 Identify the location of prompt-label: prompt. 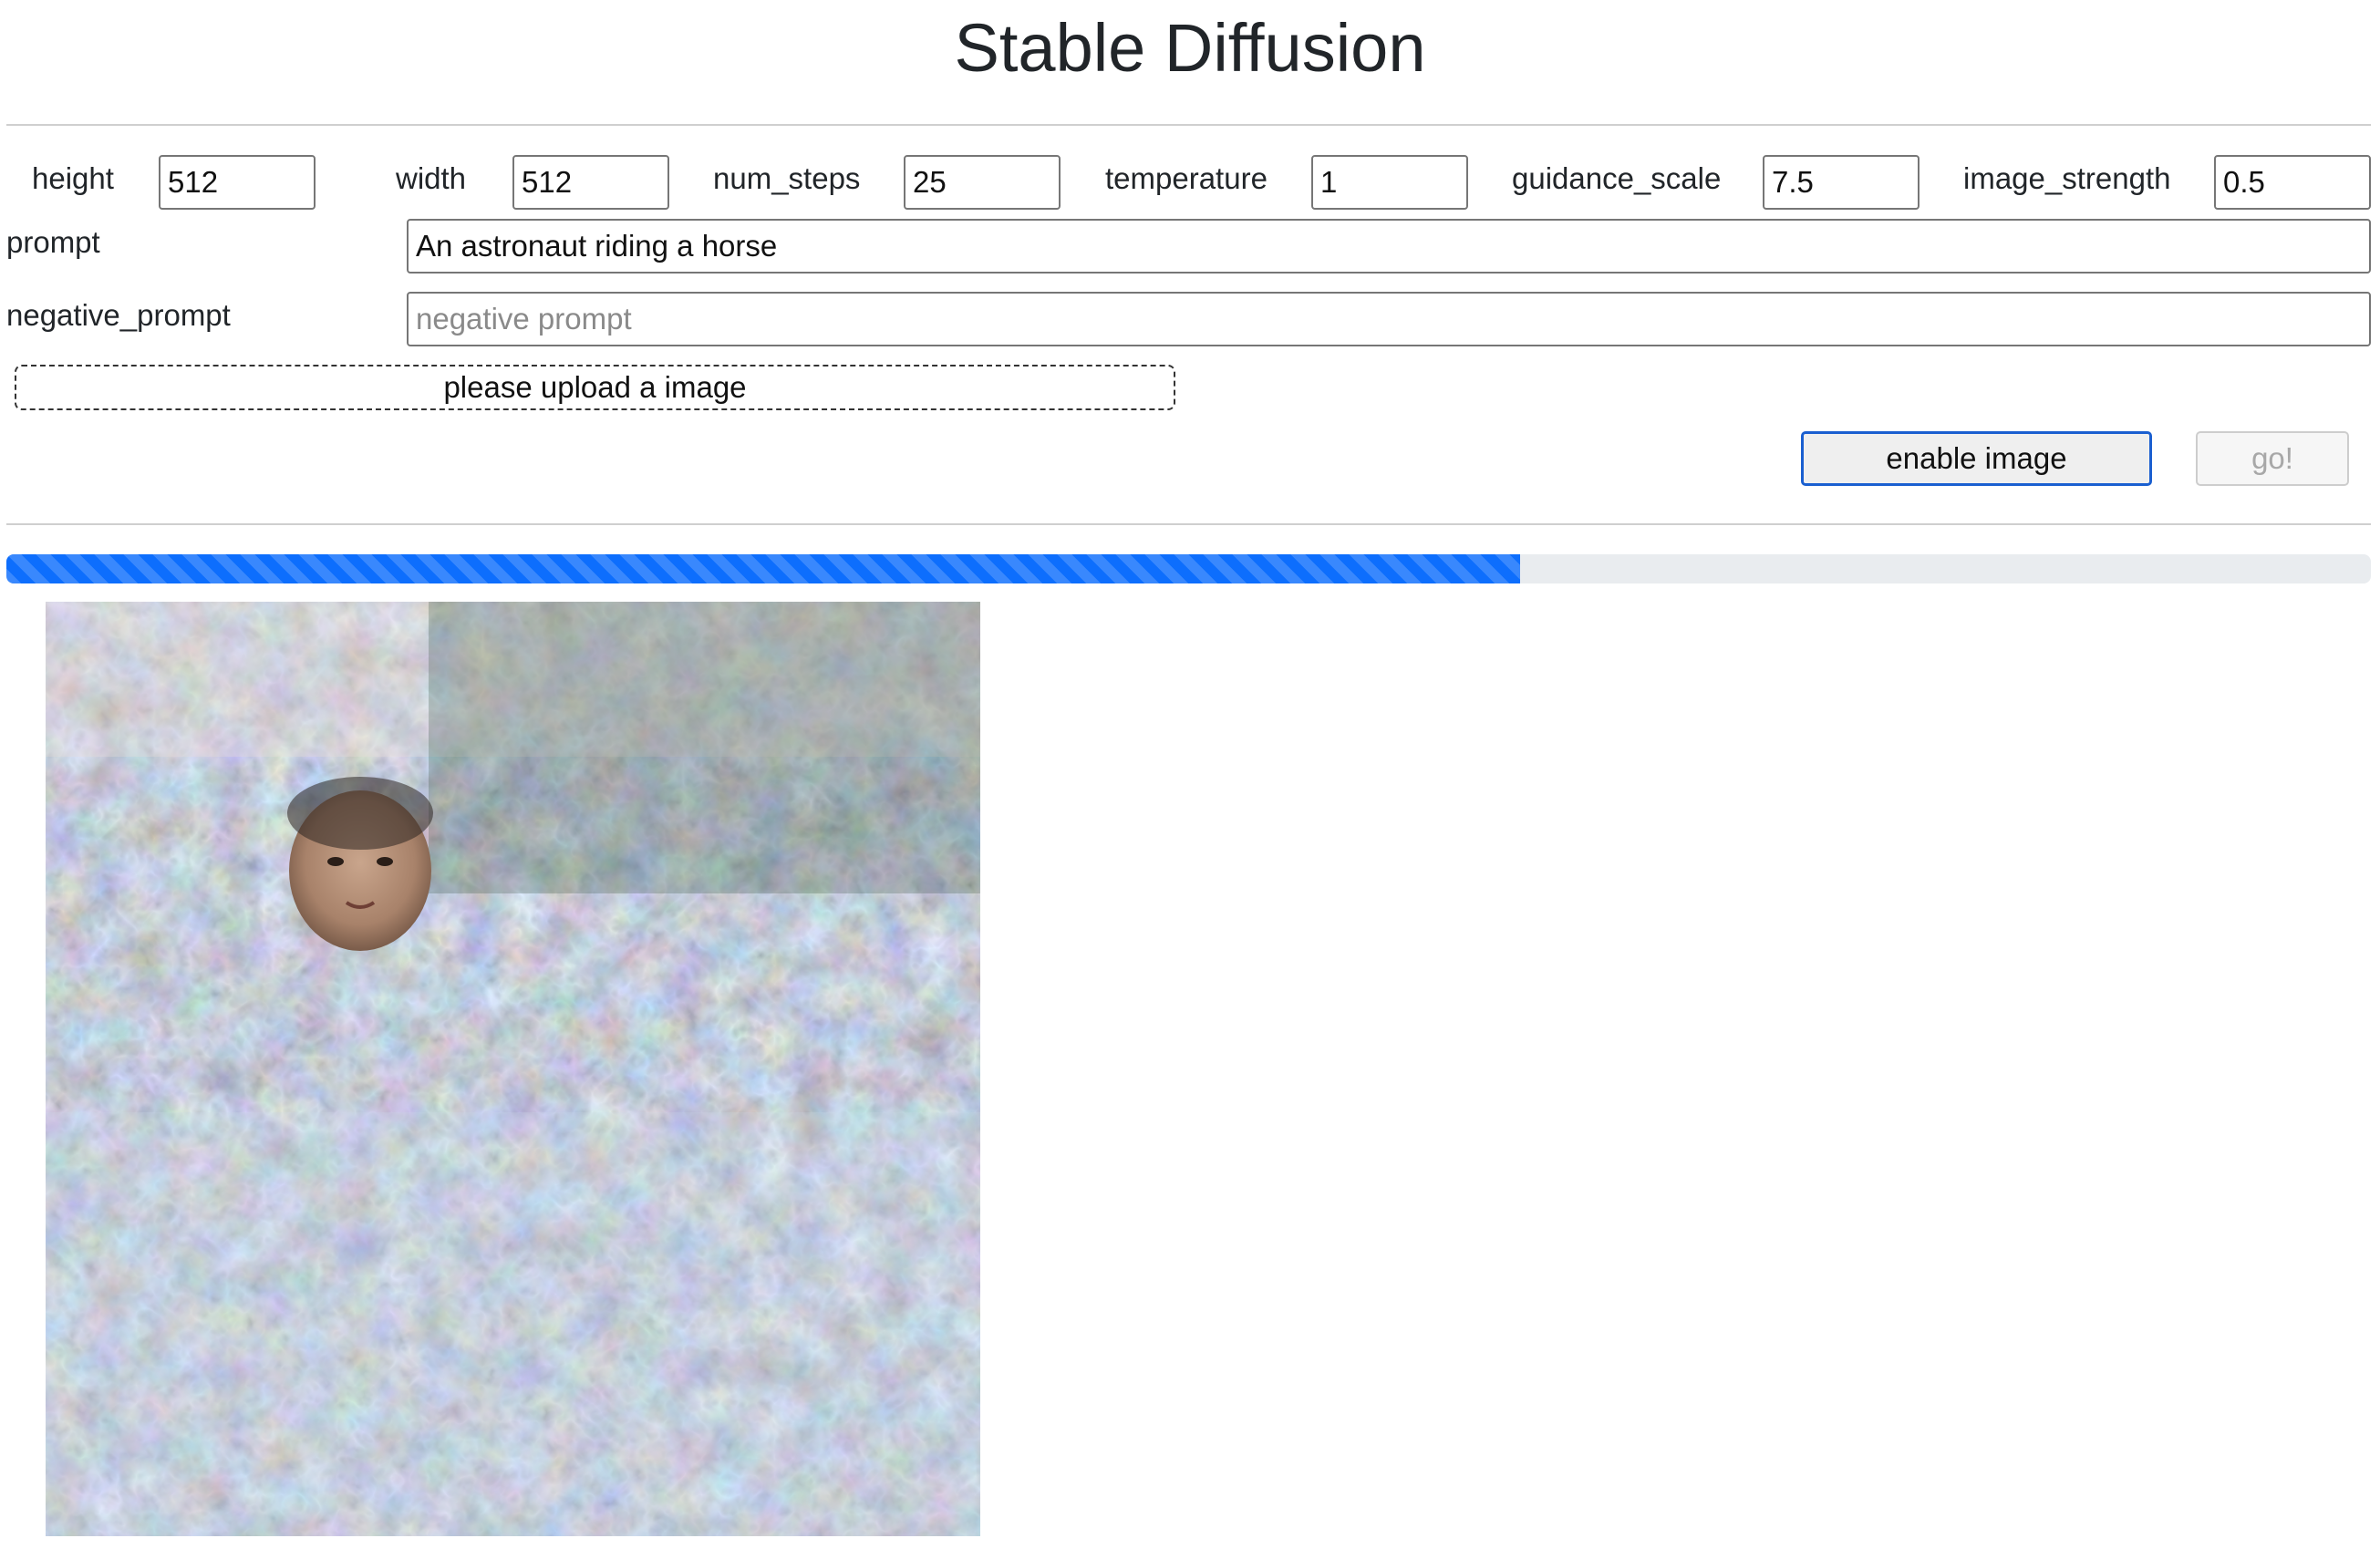
(53, 242).